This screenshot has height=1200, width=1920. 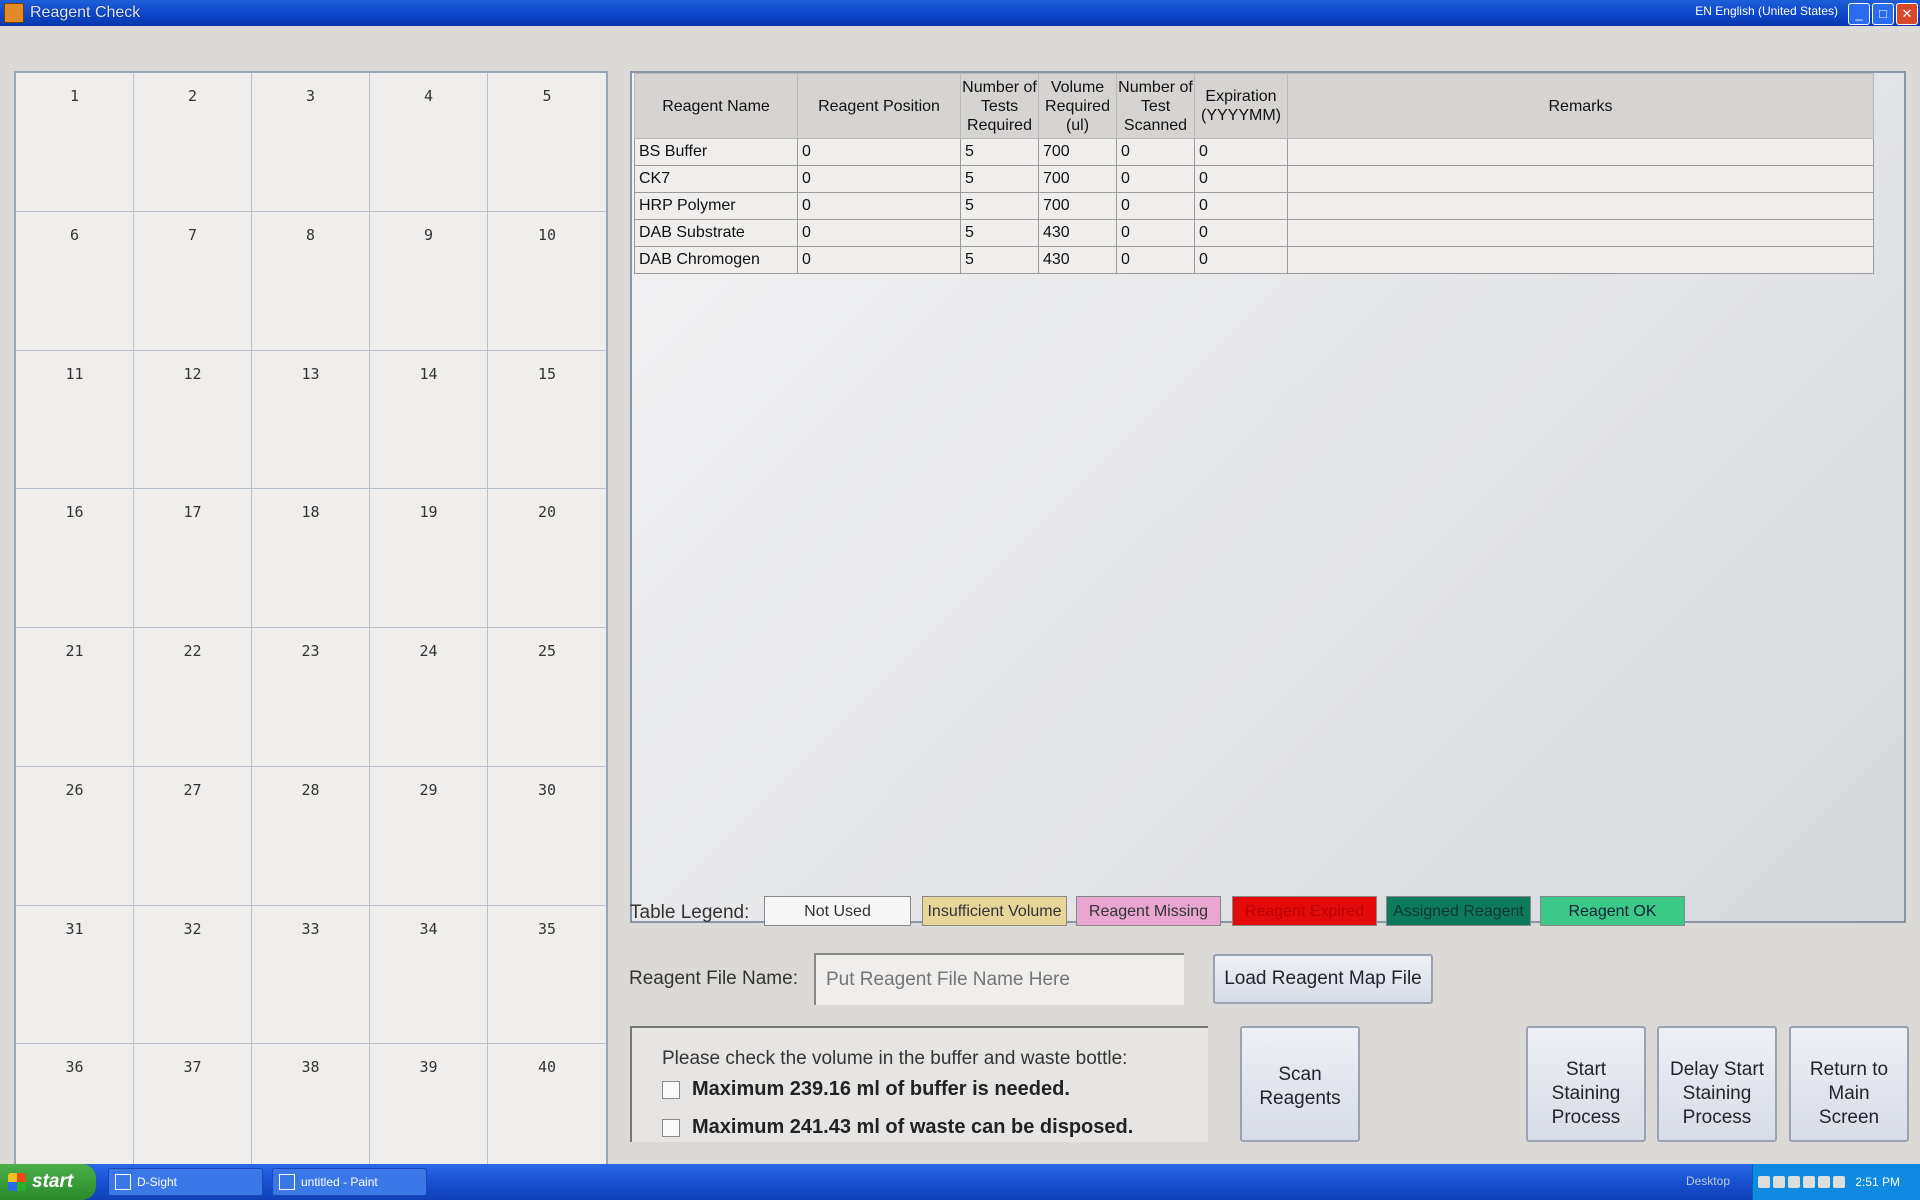 What do you see at coordinates (1717, 1084) in the screenshot?
I see `delay-start-staining-button: Delay Start Staining Process` at bounding box center [1717, 1084].